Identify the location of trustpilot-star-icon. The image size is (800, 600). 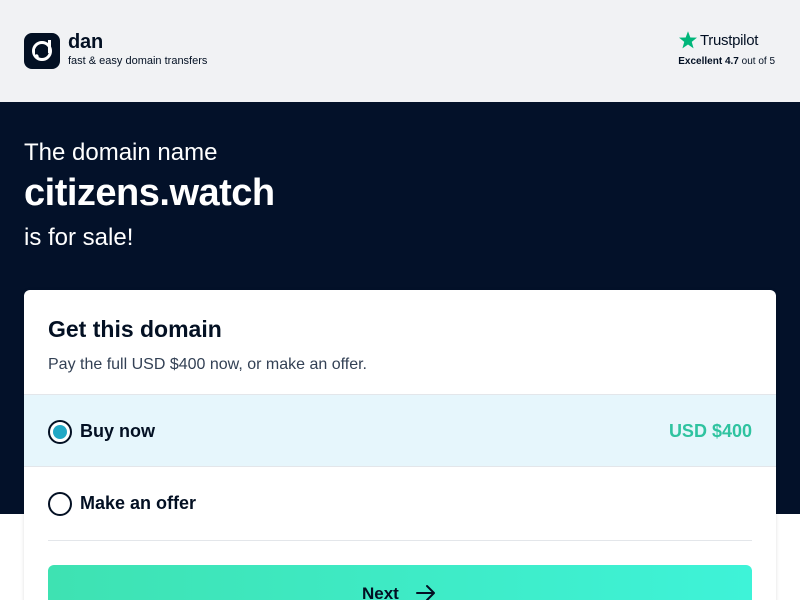
(688, 40).